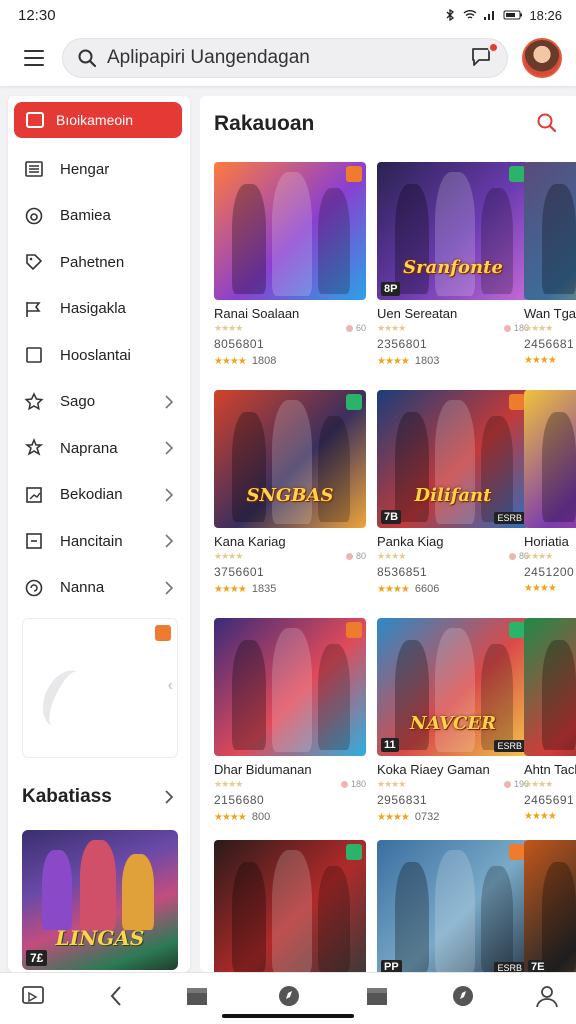 The height and width of the screenshot is (1024, 576). Describe the element at coordinates (513, 15) in the screenshot. I see `battery-icon` at that location.